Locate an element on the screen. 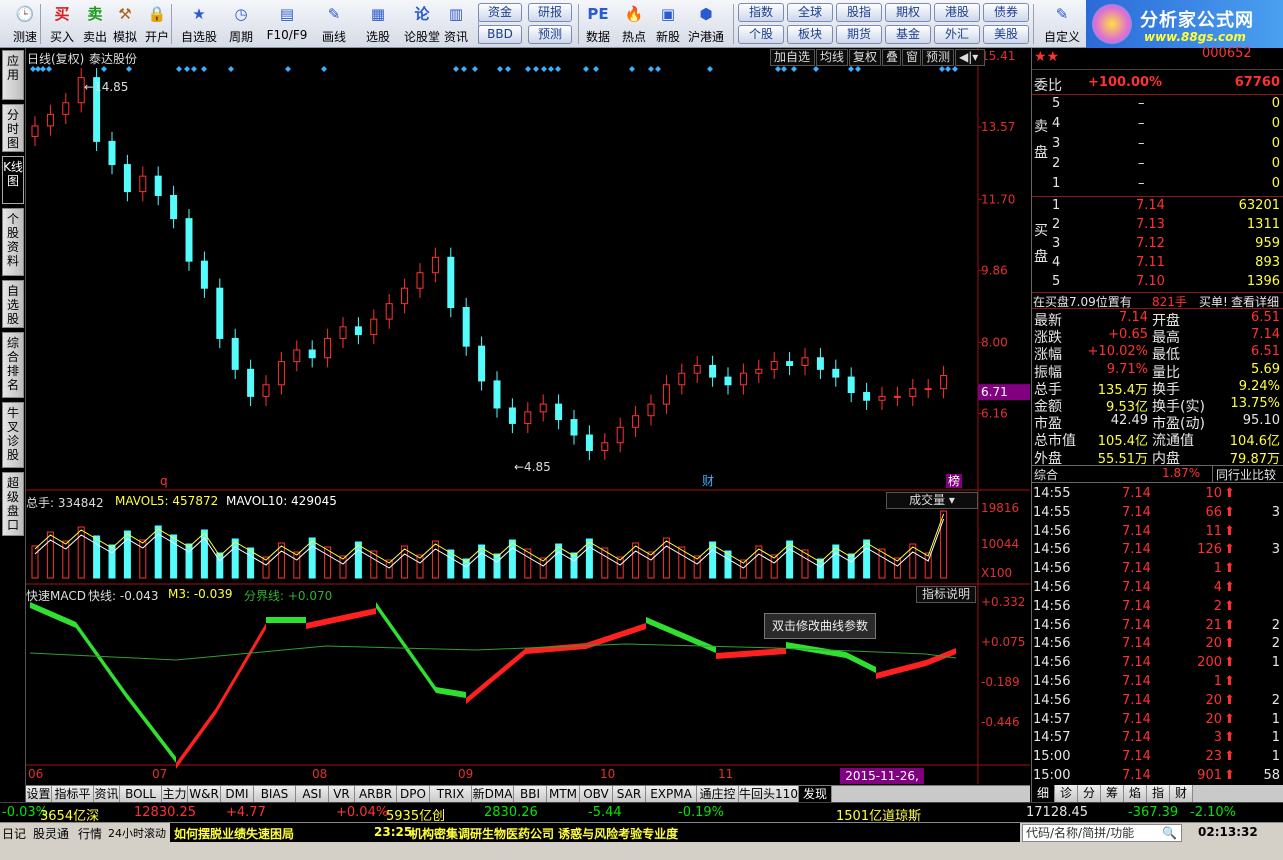 The height and width of the screenshot is (860, 1283). left-tab-2: K线图 is located at coordinates (13, 180).